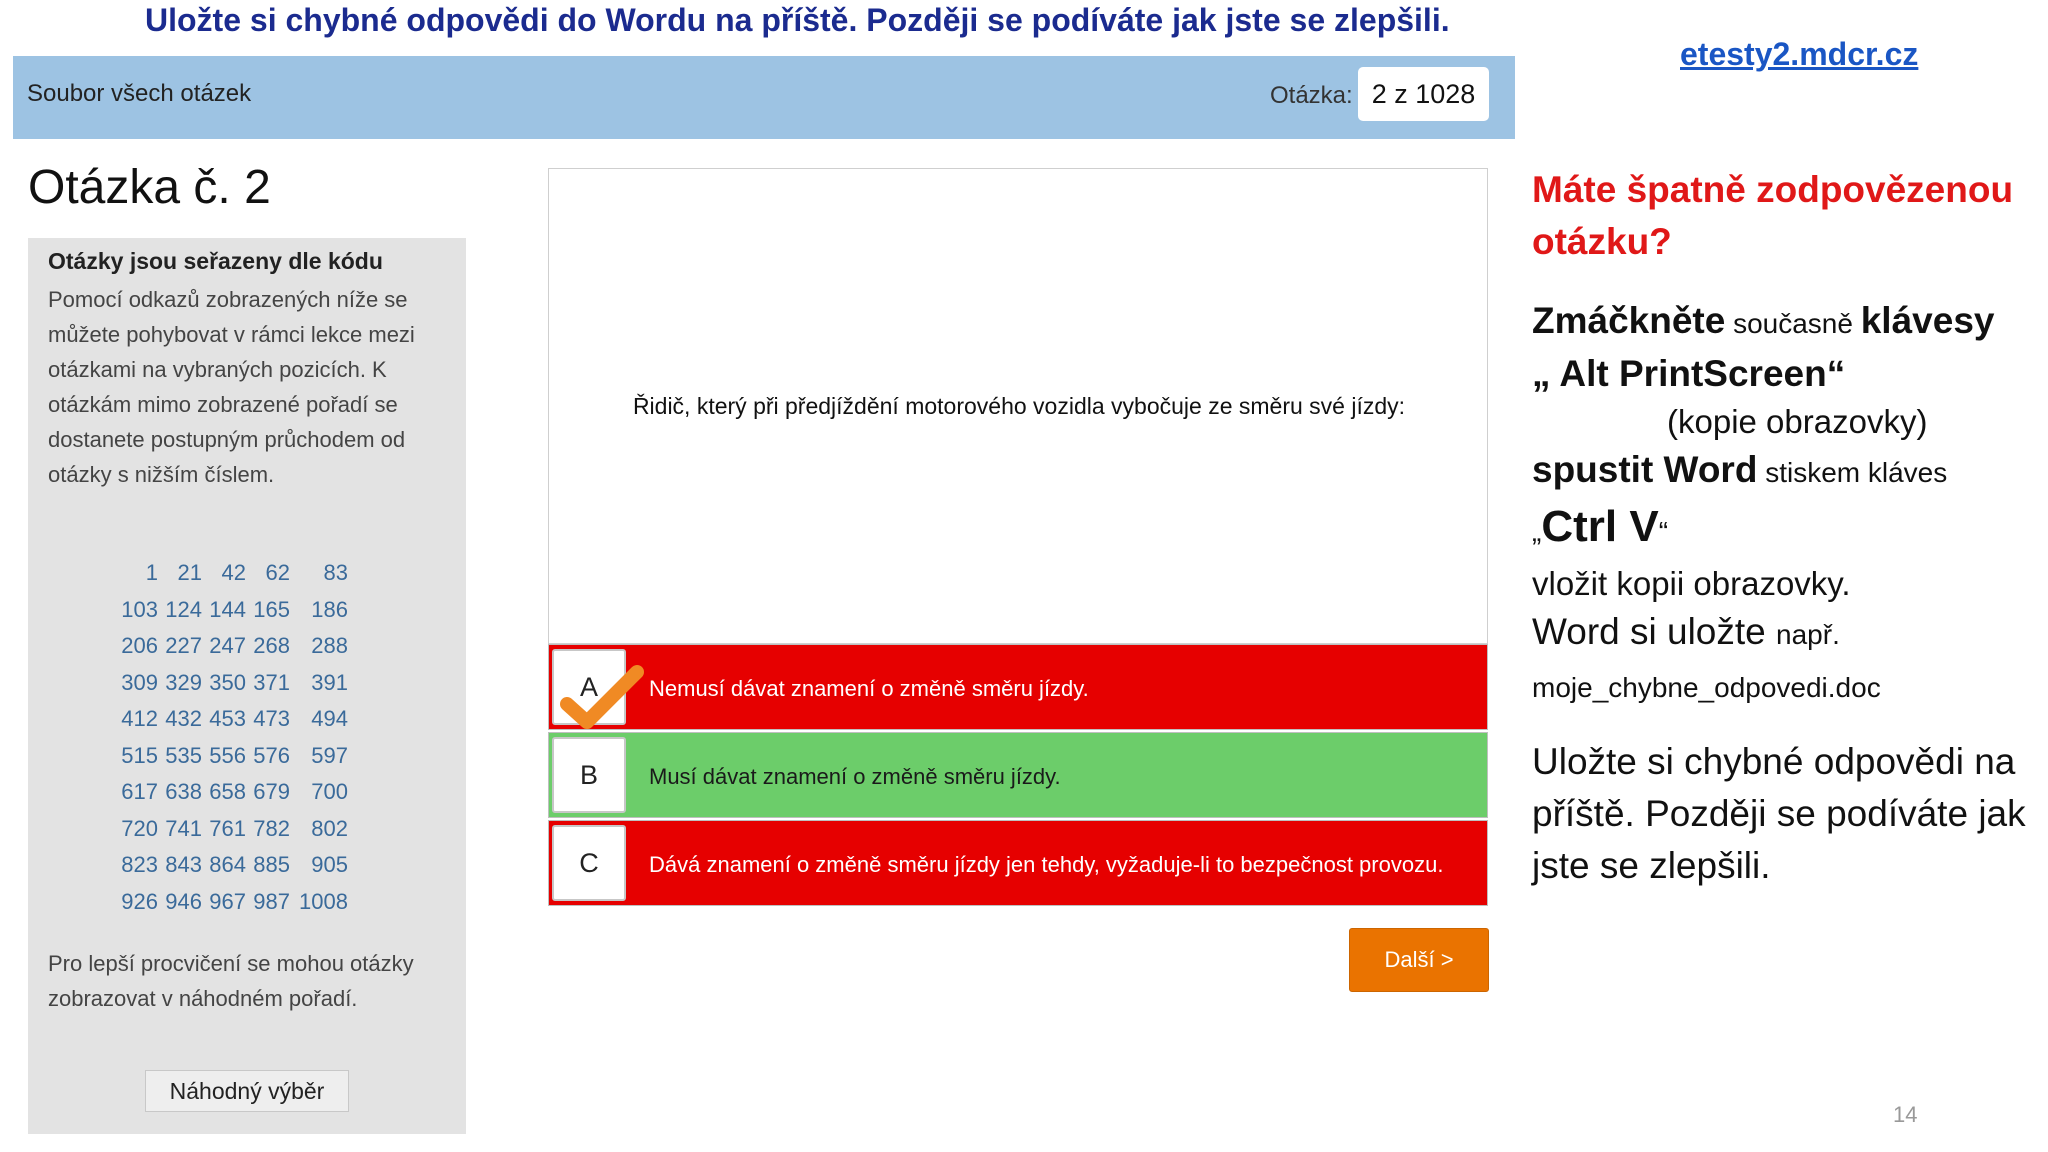 The width and height of the screenshot is (2048, 1152). Describe the element at coordinates (1689, 373) in the screenshot. I see `instr-text: „ Alt PrintScreen“` at that location.